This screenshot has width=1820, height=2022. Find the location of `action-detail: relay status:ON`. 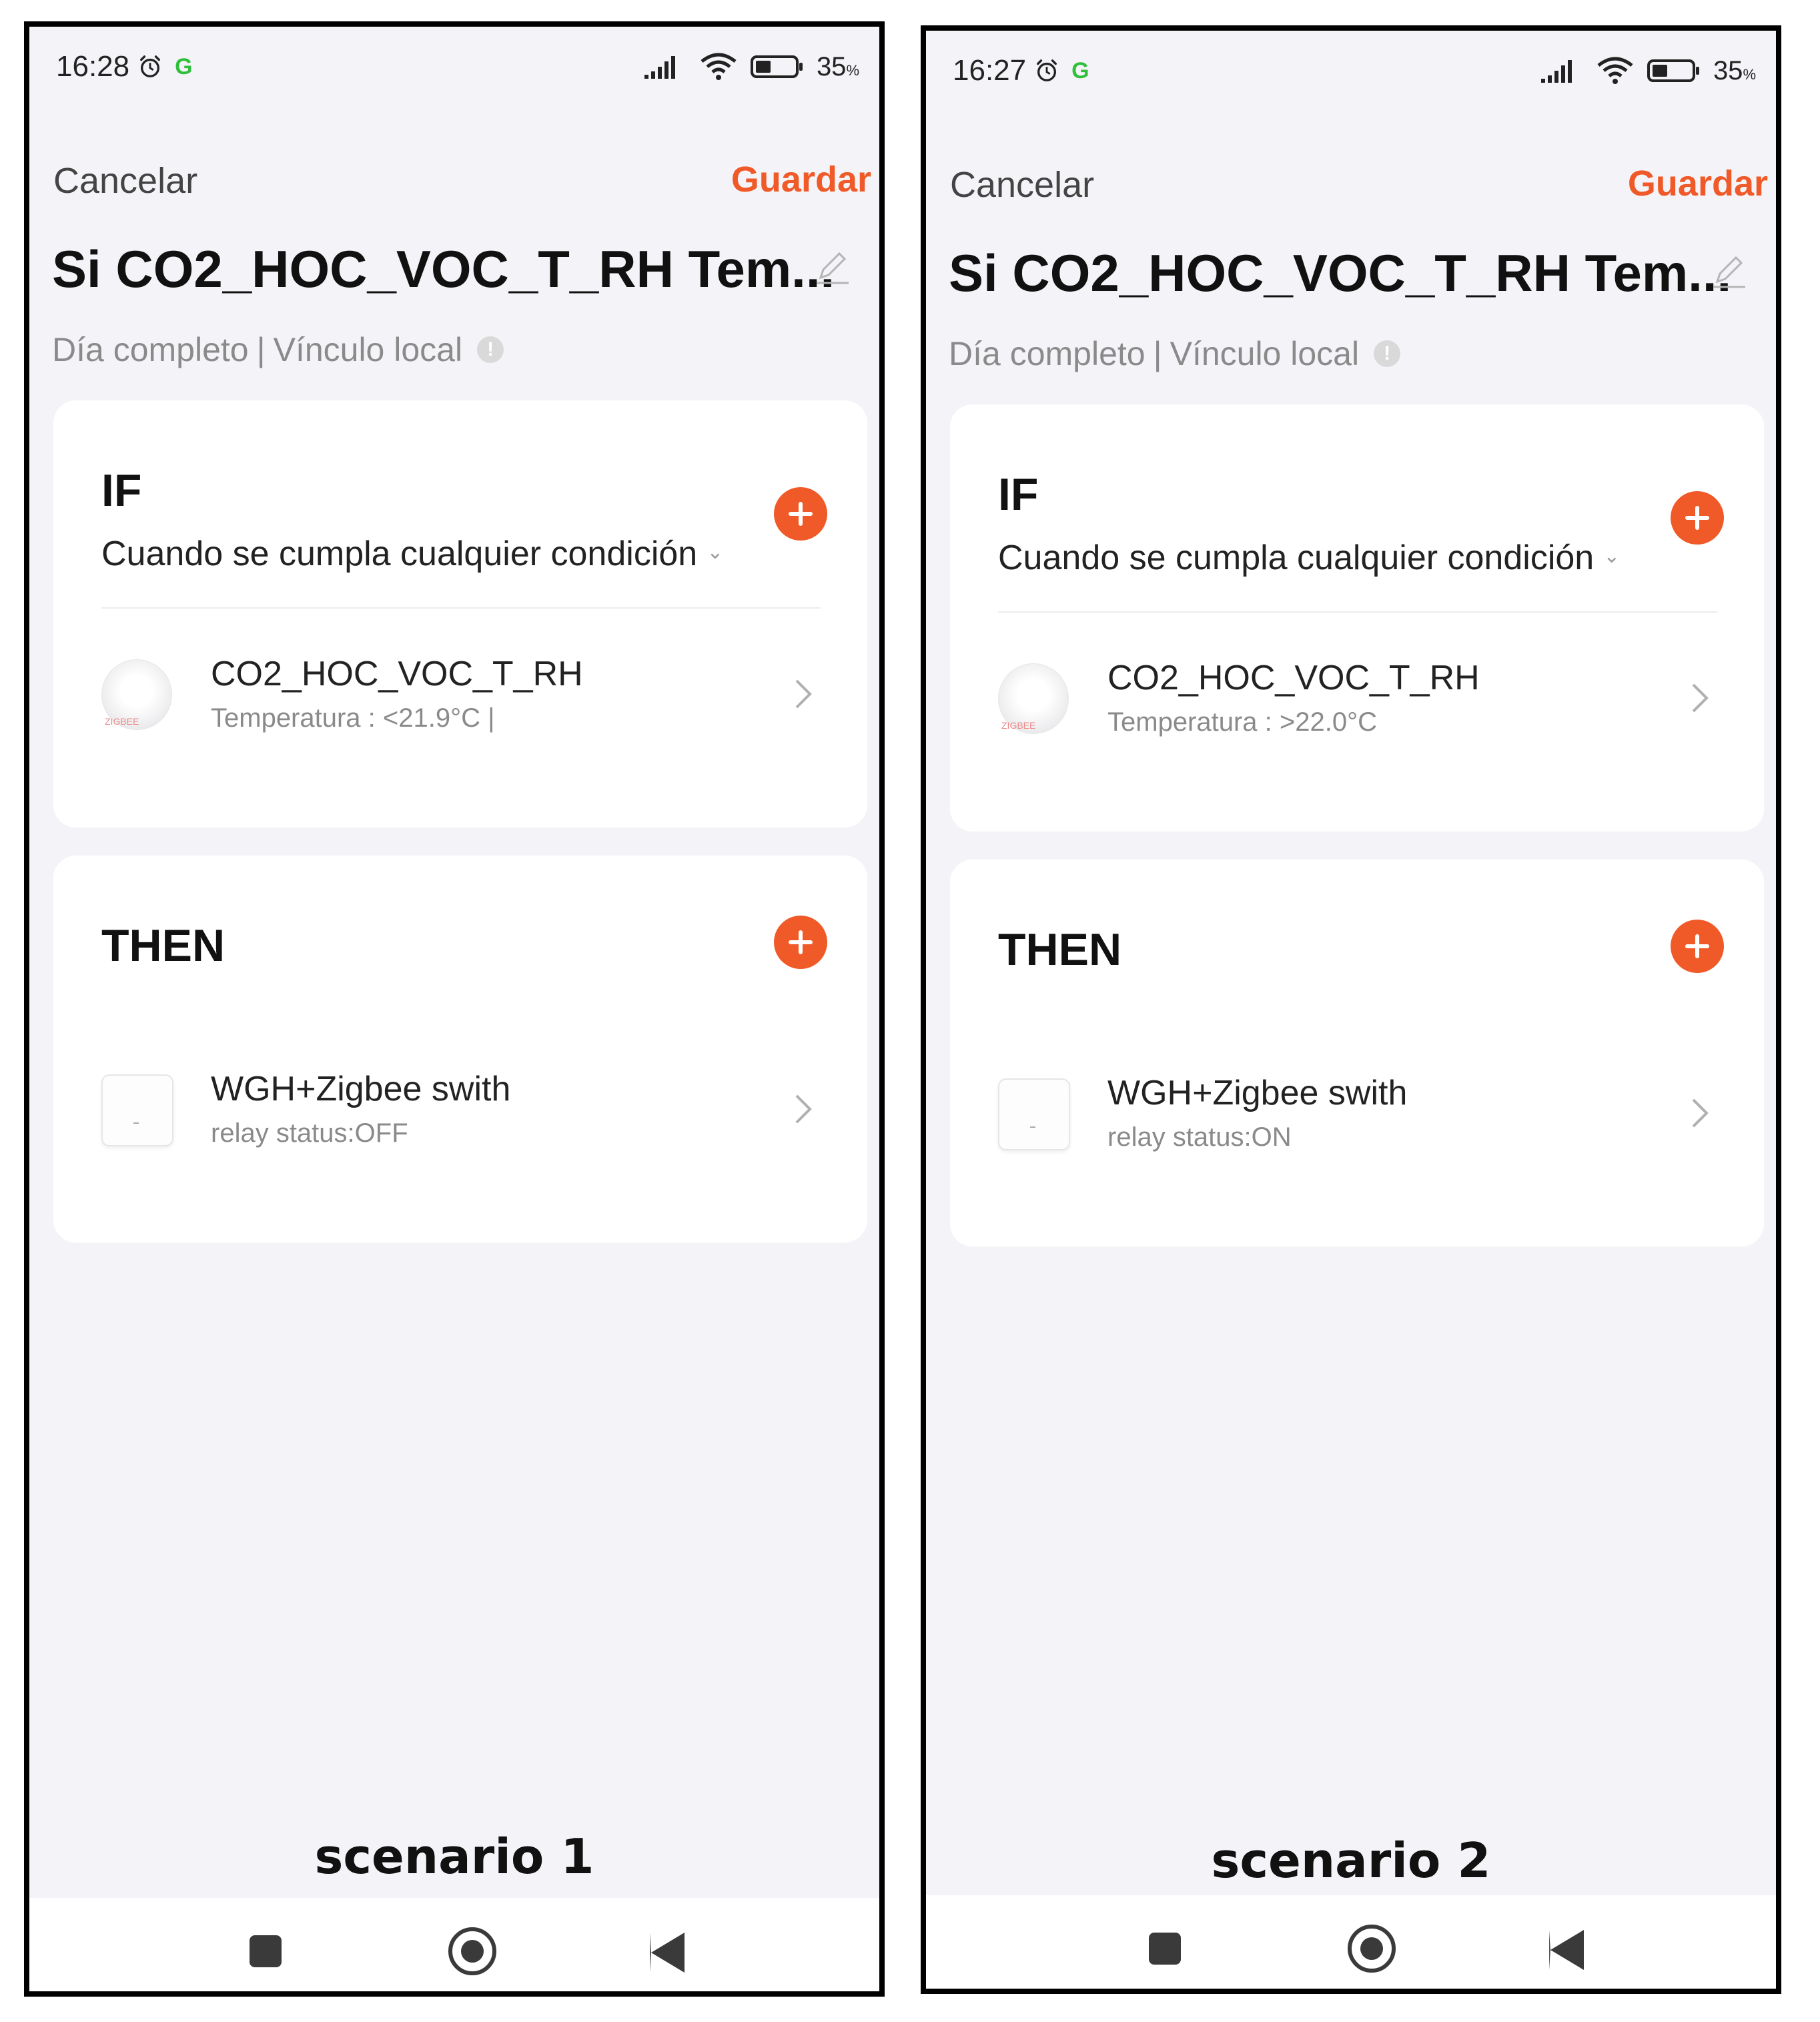

action-detail: relay status:ON is located at coordinates (1199, 1137).